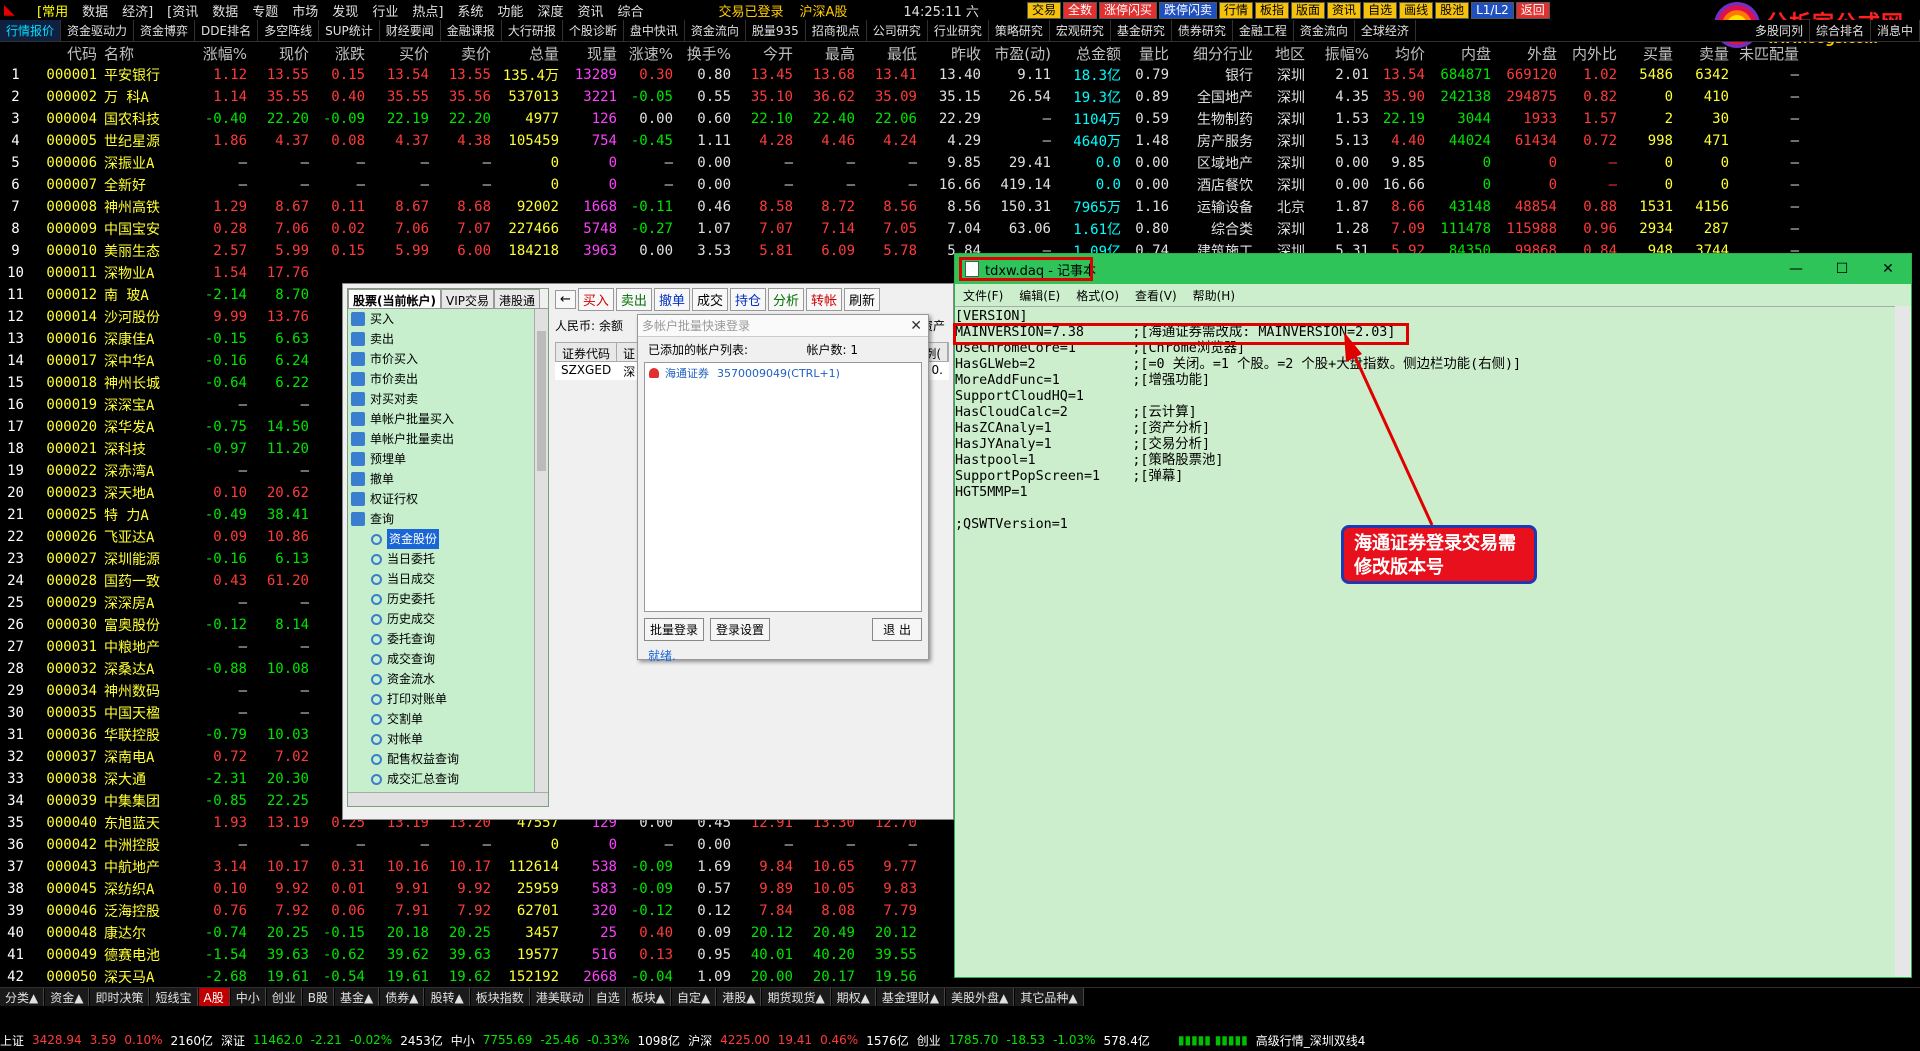 Image resolution: width=1920 pixels, height=1051 pixels. Describe the element at coordinates (595, 299) in the screenshot. I see `trade-action-button: 买入` at that location.